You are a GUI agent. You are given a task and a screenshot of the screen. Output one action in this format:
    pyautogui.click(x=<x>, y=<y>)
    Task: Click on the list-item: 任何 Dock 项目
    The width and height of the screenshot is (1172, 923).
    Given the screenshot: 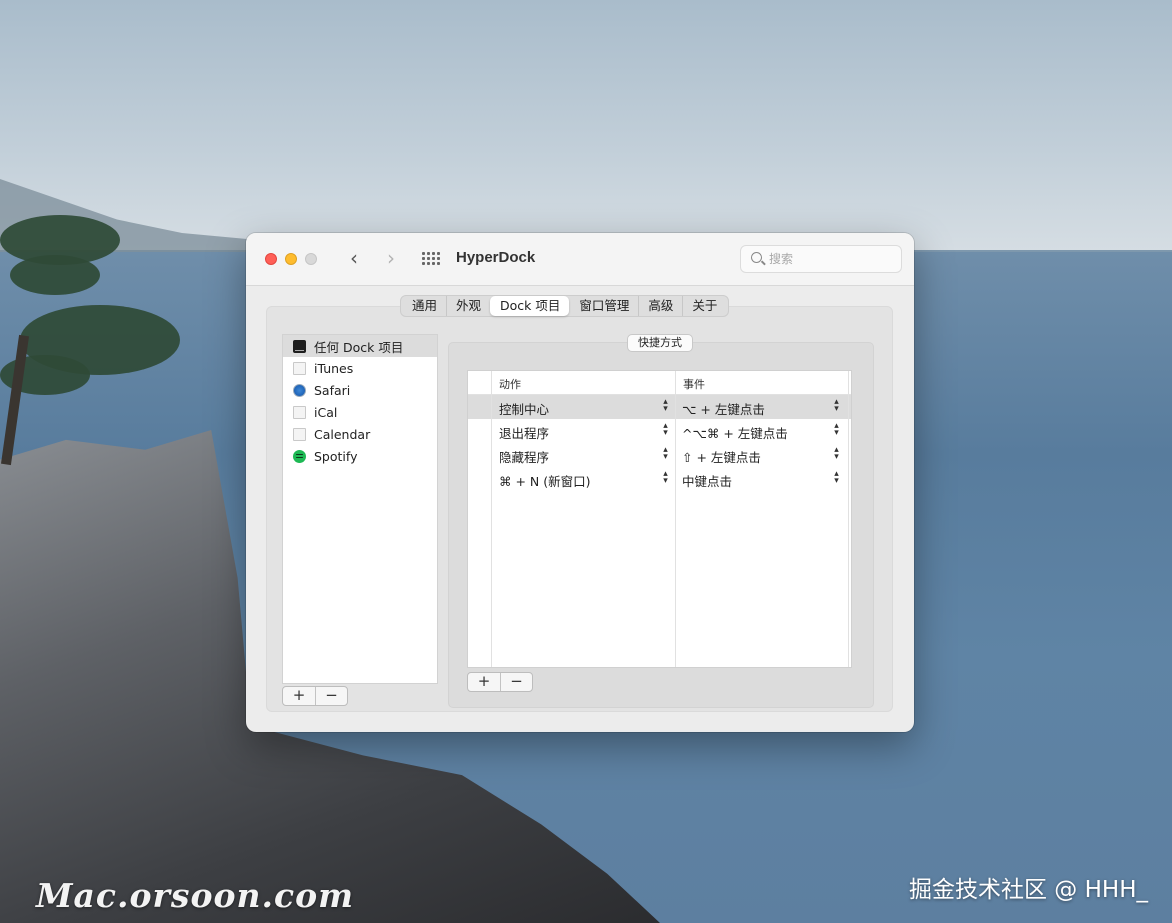 What is the action you would take?
    pyautogui.click(x=360, y=346)
    